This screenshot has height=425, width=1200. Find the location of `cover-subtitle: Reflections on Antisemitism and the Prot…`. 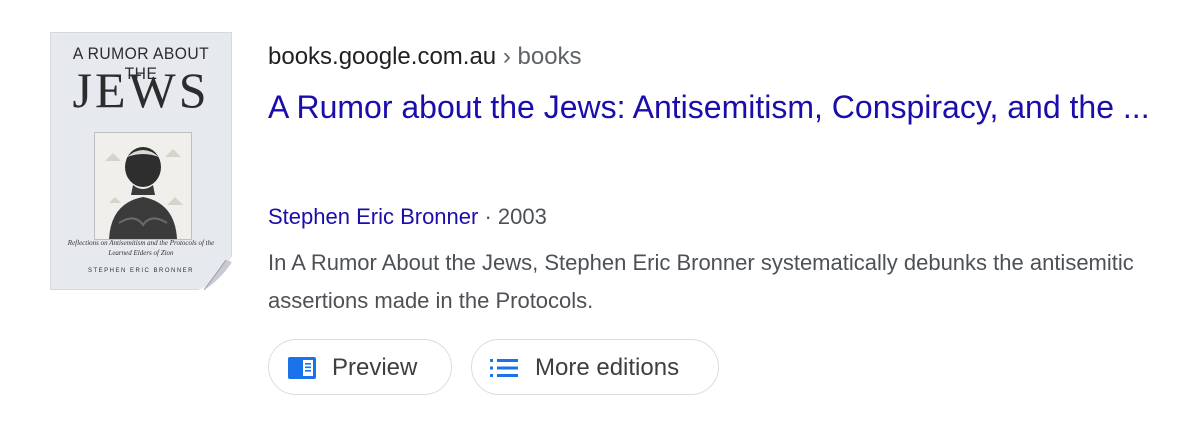

cover-subtitle: Reflections on Antisemitism and the Prot… is located at coordinates (141, 248).